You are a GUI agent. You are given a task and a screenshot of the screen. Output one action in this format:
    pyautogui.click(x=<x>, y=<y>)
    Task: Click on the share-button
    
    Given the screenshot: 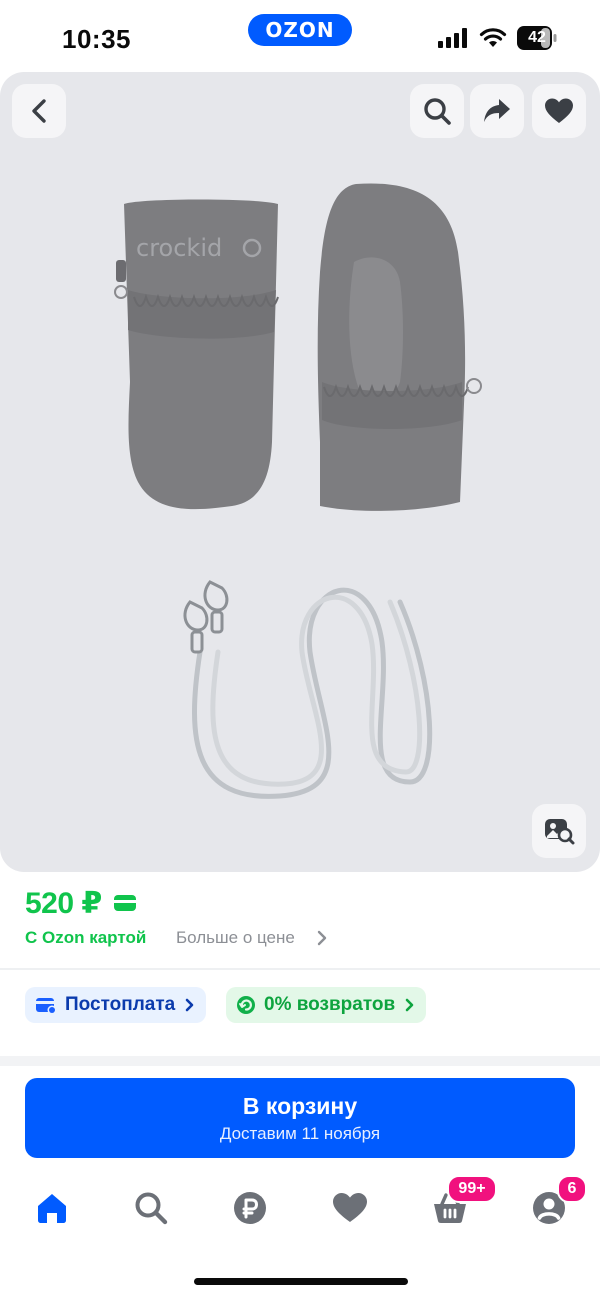 What is the action you would take?
    pyautogui.click(x=497, y=111)
    